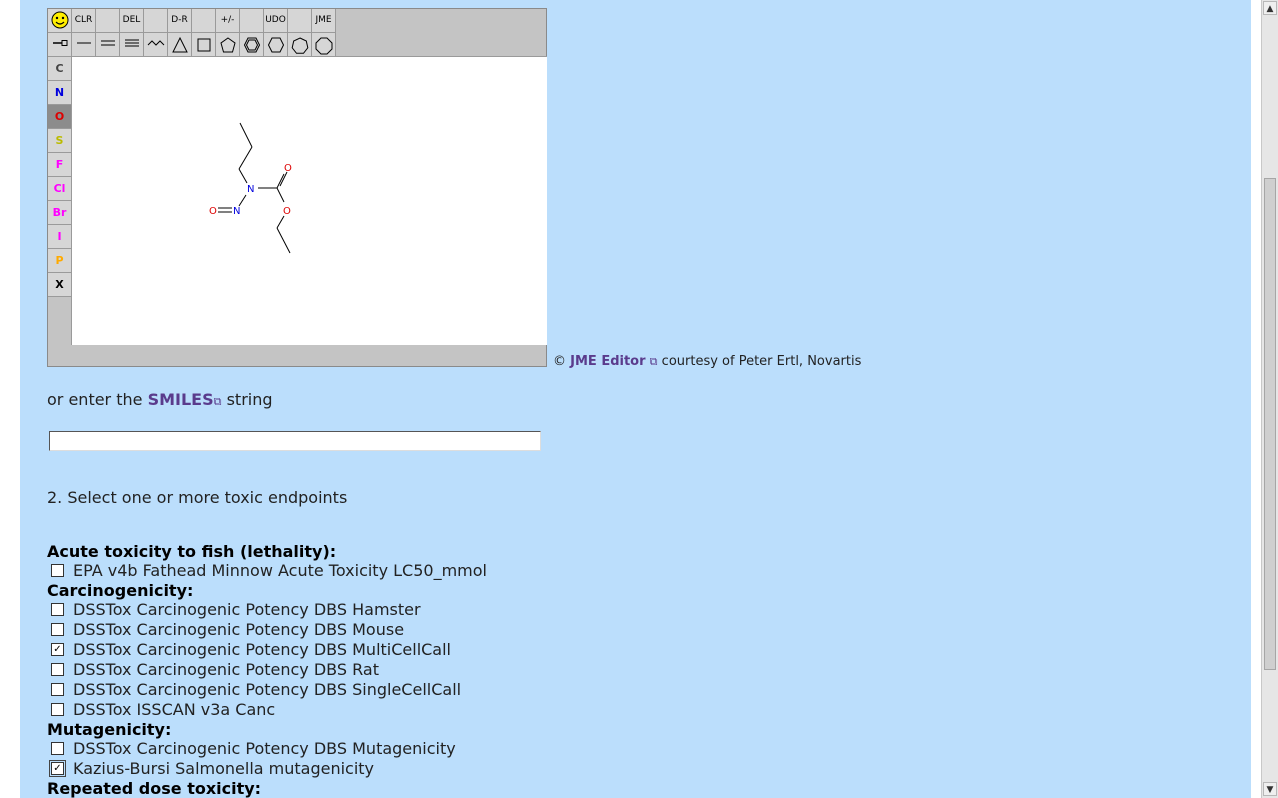 Image resolution: width=1278 pixels, height=798 pixels. Describe the element at coordinates (226, 669) in the screenshot. I see `endpoint-label: DSSTox Carcinogenic Potency DBS Rat` at that location.